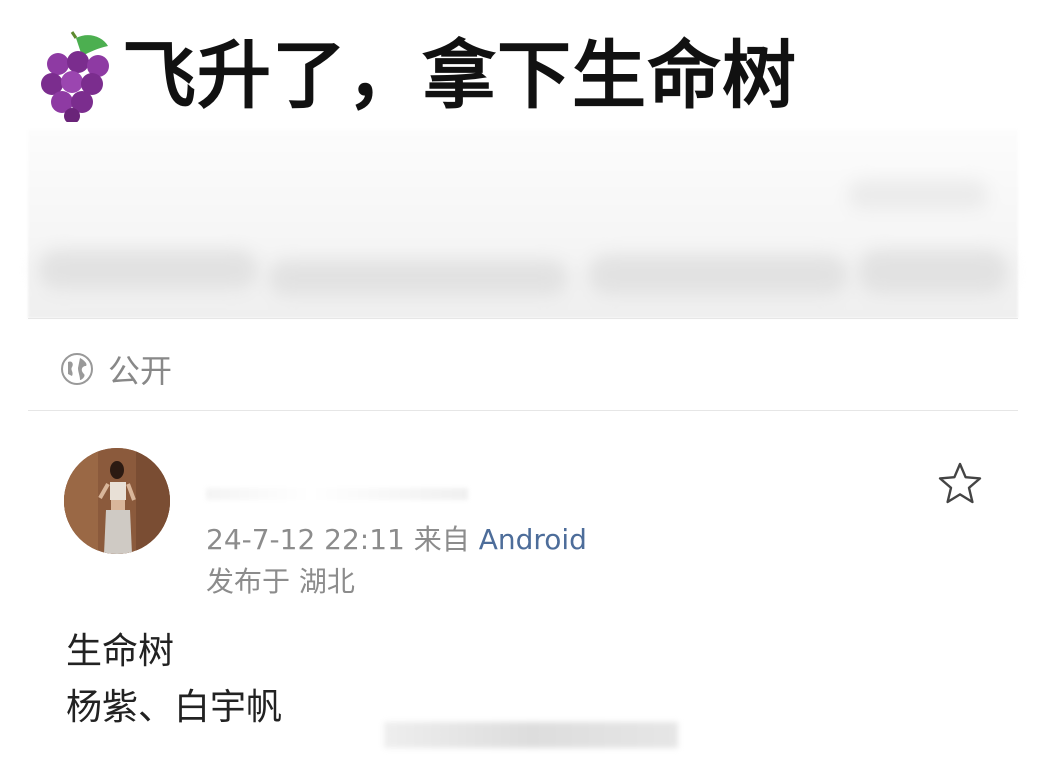 Image resolution: width=1063 pixels, height=759 pixels. I want to click on post-location: 发布于 湖北, so click(280, 581).